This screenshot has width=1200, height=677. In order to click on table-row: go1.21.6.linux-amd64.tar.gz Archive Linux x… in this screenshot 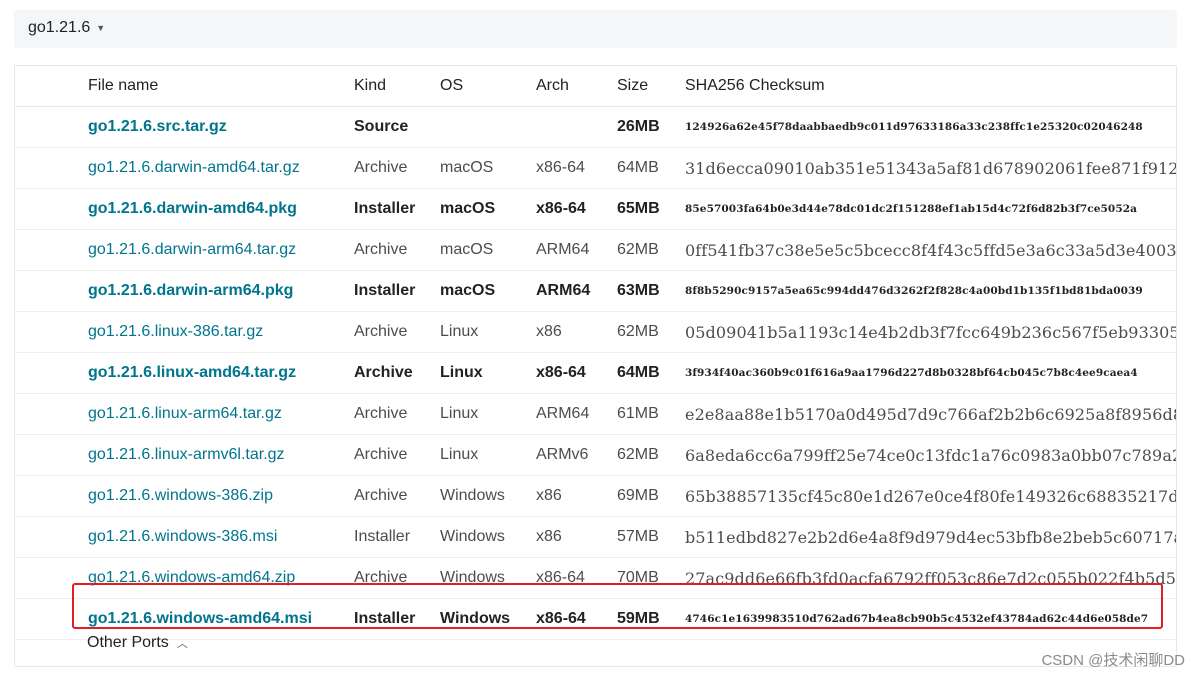, I will do `click(595, 373)`.